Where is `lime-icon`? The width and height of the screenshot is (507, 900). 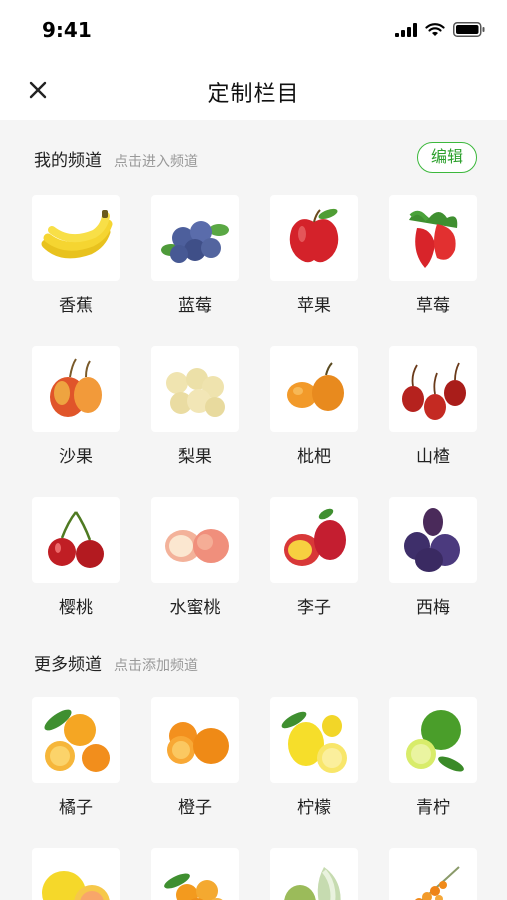 lime-icon is located at coordinates (435, 741).